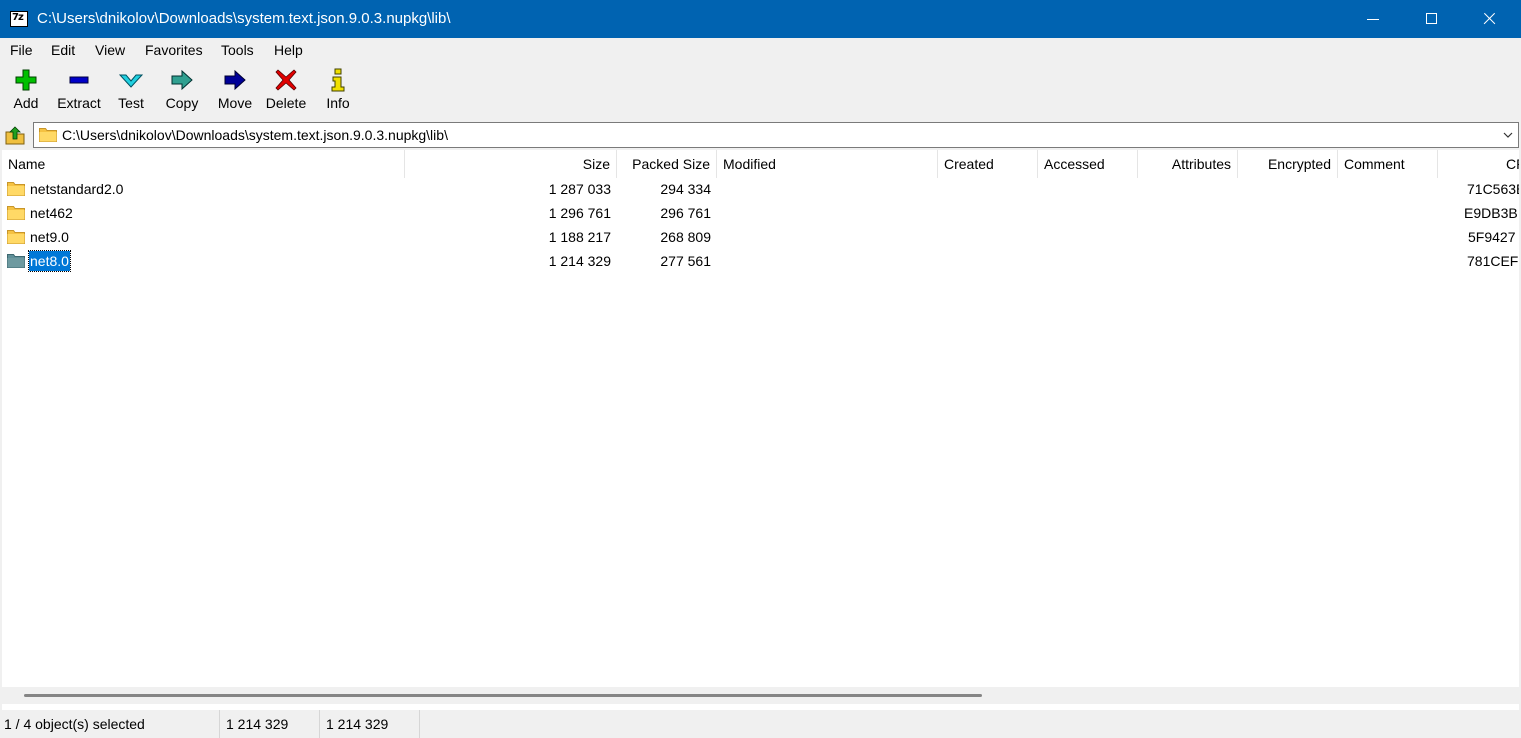 The image size is (1521, 738). Describe the element at coordinates (286, 103) in the screenshot. I see `delete-label: Delete` at that location.